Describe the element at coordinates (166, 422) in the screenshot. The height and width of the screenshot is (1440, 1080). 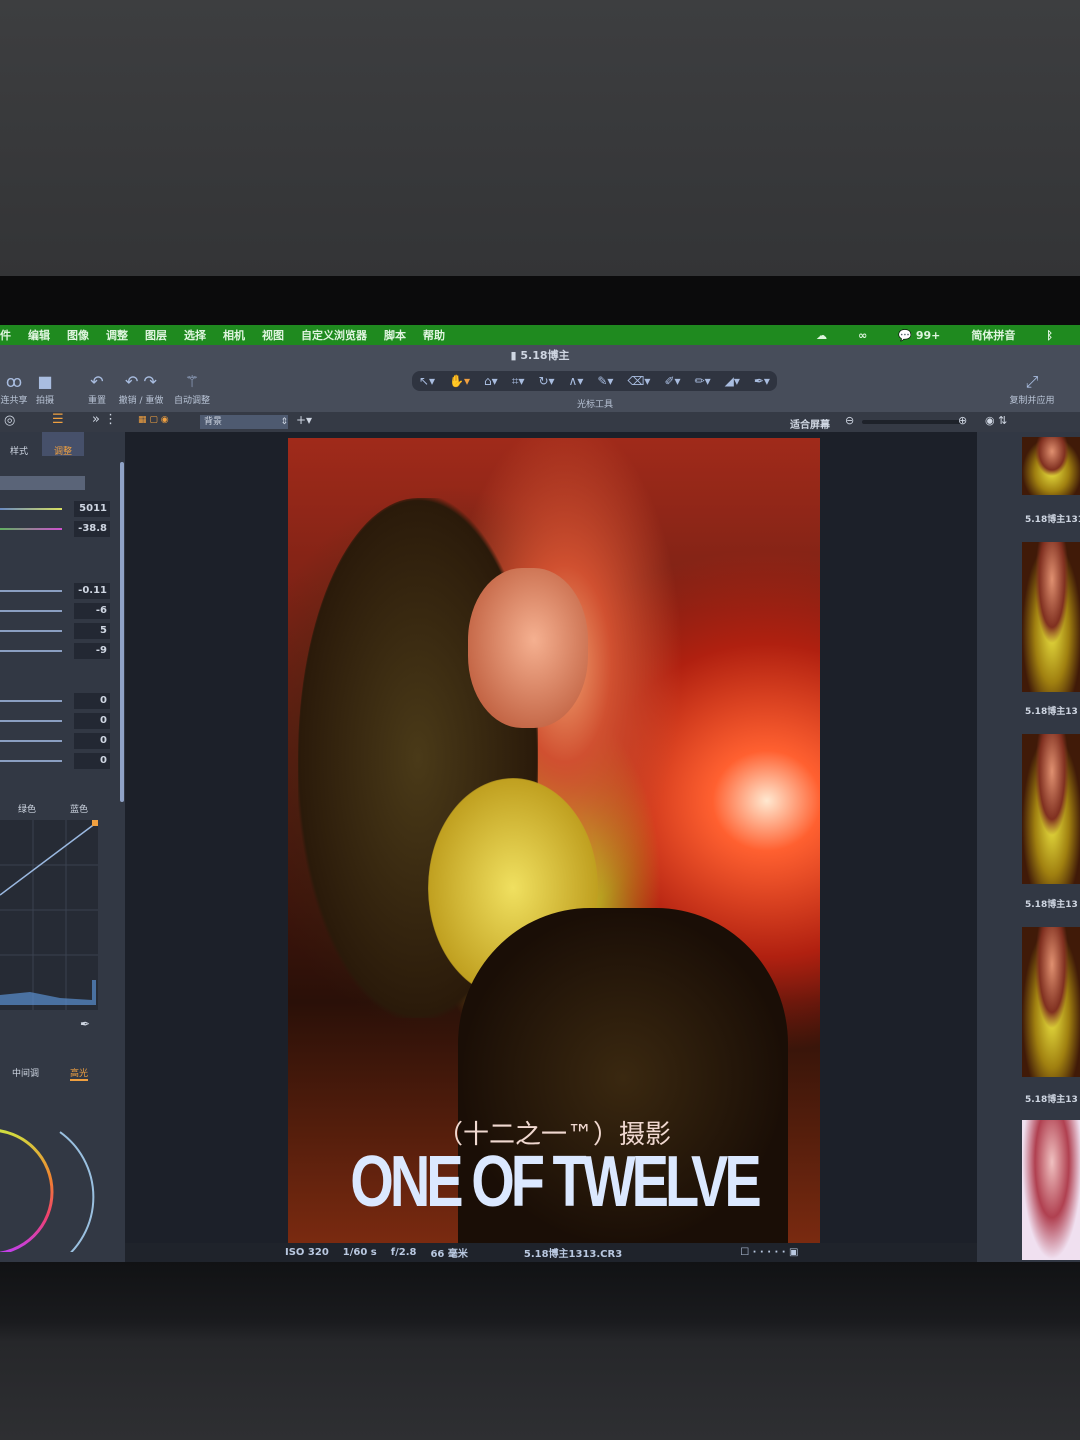
I see `view-mode-icons: ▦ ▢ ◉` at that location.